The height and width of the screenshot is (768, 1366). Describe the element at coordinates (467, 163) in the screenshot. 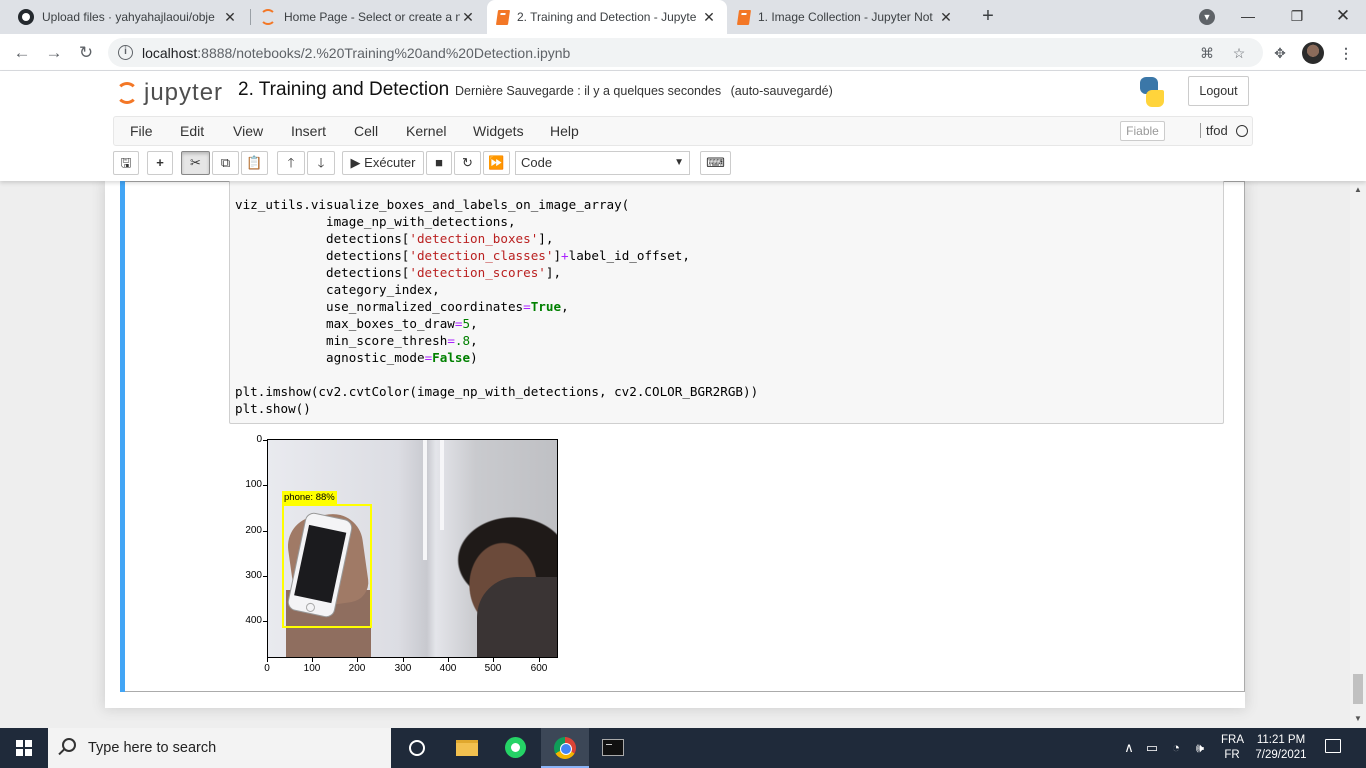

I see `restart-kernel-button: ↻` at that location.